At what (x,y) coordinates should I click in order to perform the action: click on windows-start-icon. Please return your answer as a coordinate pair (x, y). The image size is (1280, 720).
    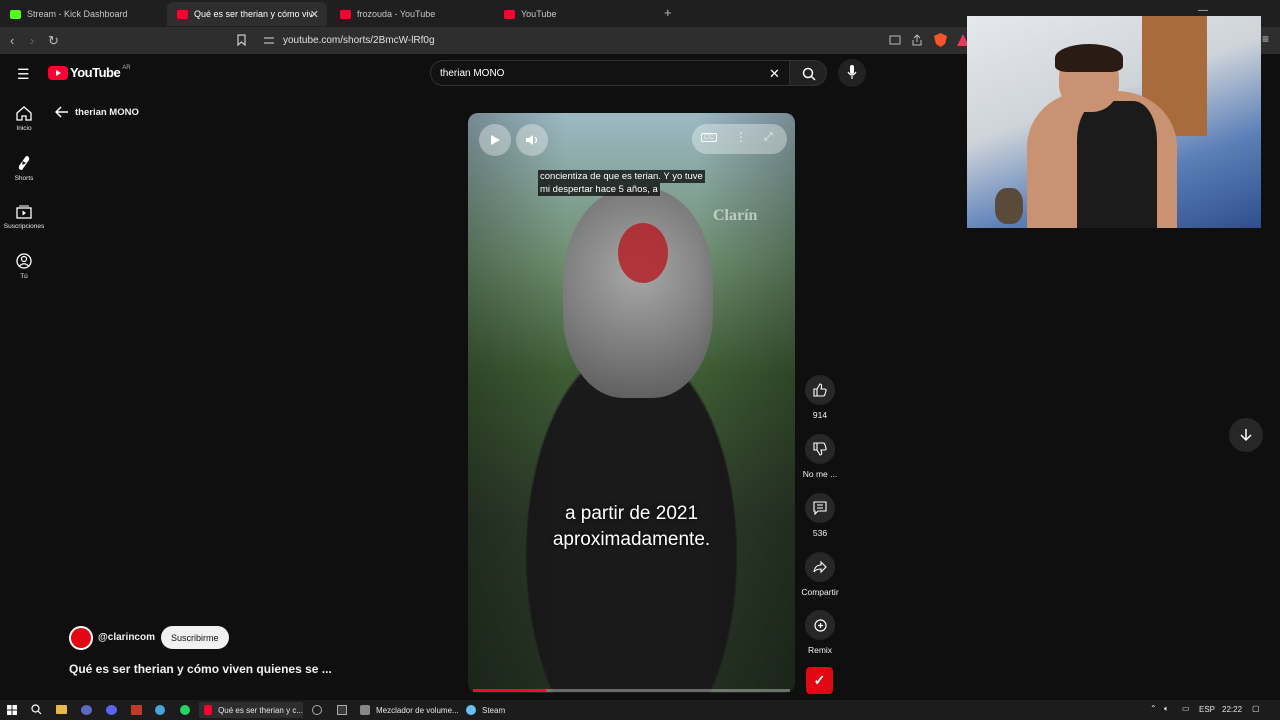
    Looking at the image, I should click on (12, 710).